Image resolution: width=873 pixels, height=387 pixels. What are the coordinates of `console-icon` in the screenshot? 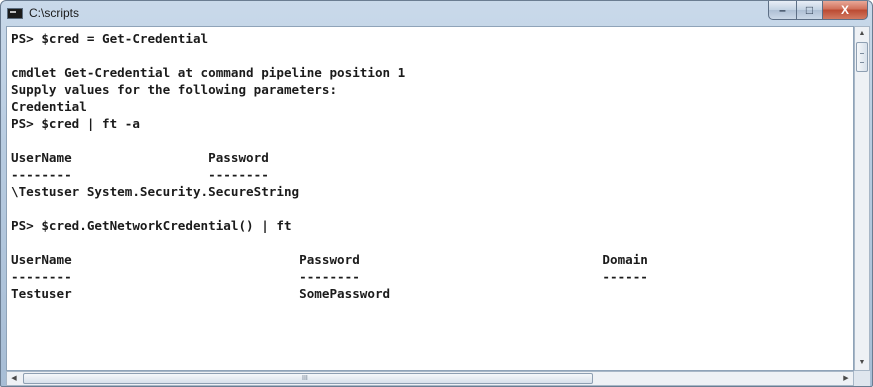 It's located at (15, 13).